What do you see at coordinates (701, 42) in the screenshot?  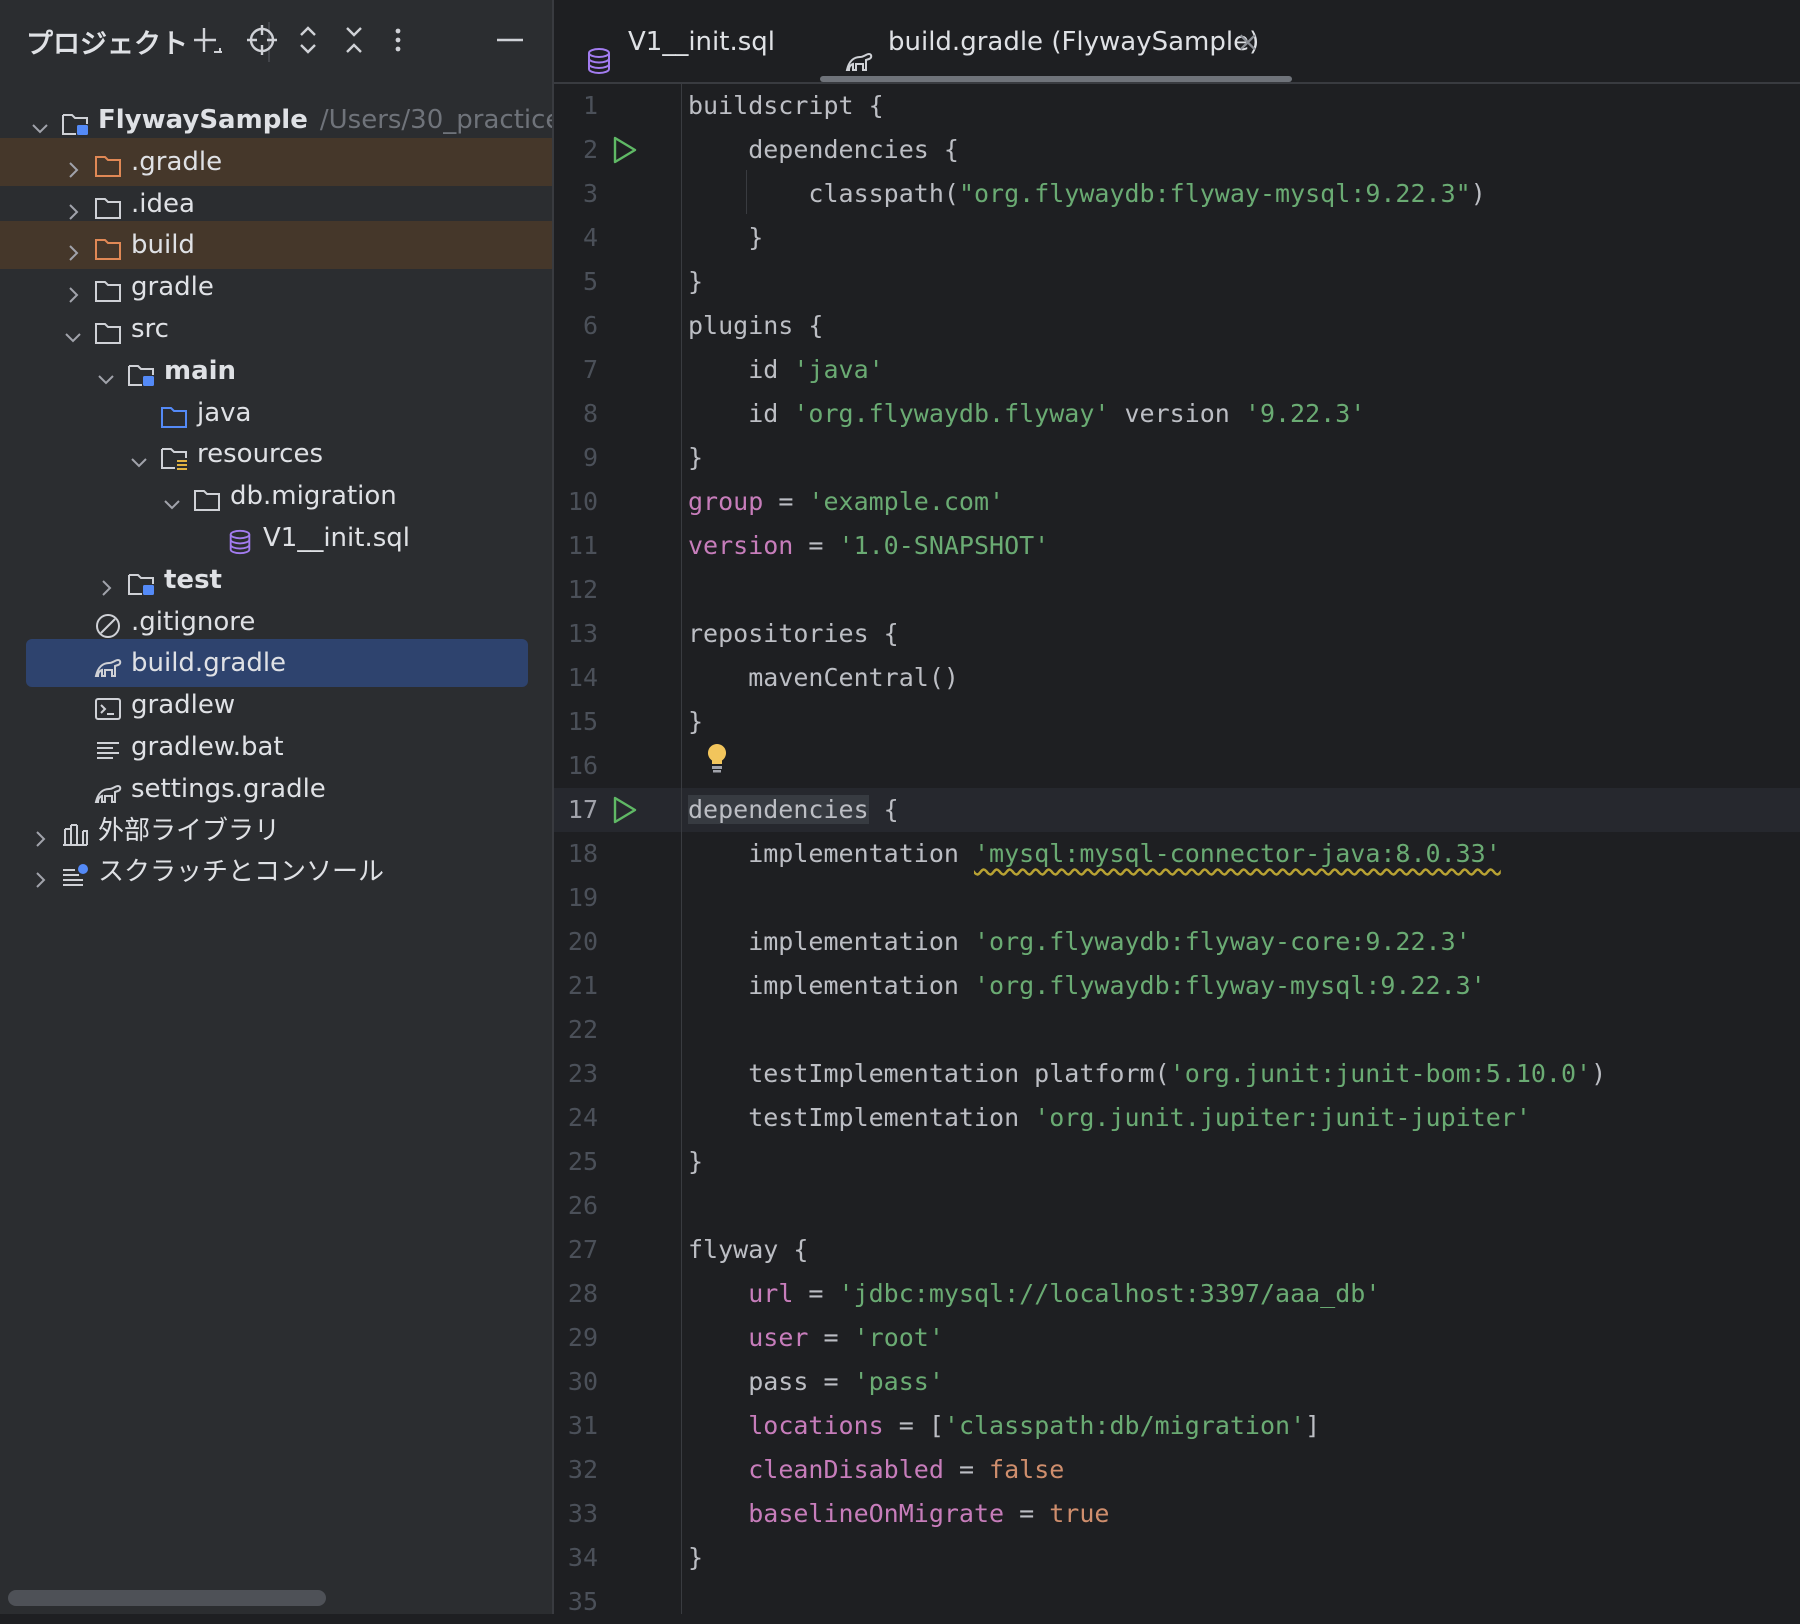 I see `tab-label: V1__init.sql` at bounding box center [701, 42].